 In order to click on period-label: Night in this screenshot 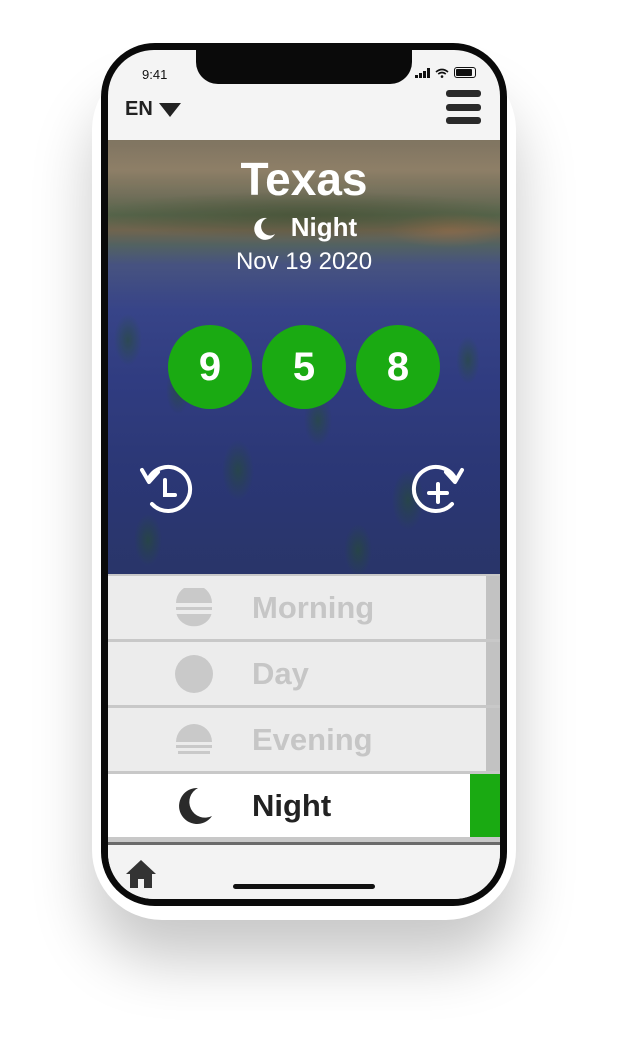, I will do `click(292, 805)`.